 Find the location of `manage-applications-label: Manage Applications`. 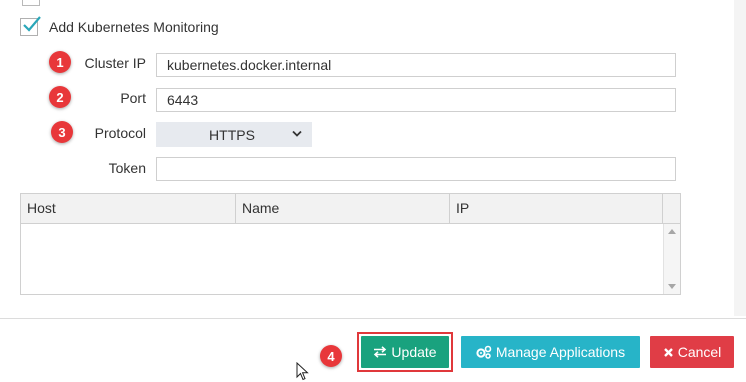

manage-applications-label: Manage Applications is located at coordinates (560, 352).